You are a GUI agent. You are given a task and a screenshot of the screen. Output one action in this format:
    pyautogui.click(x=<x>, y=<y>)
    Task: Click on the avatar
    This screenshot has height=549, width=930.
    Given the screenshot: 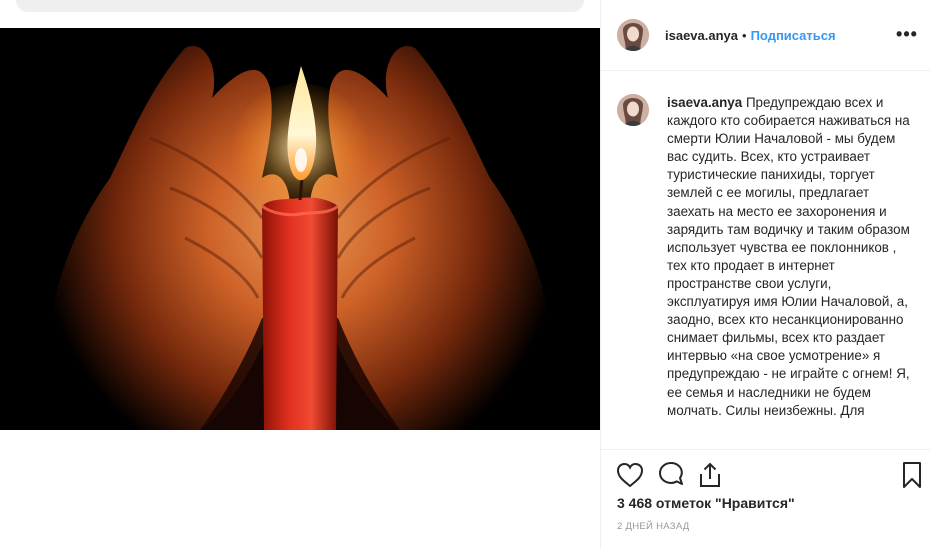 What is the action you would take?
    pyautogui.click(x=633, y=35)
    